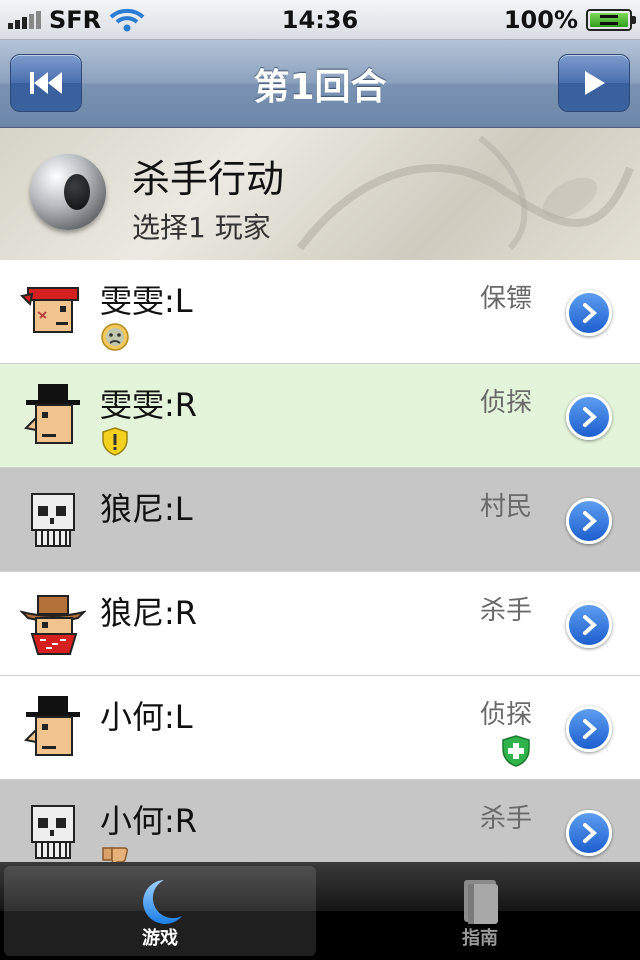  What do you see at coordinates (115, 337) in the screenshot?
I see `worried-face-icon` at bounding box center [115, 337].